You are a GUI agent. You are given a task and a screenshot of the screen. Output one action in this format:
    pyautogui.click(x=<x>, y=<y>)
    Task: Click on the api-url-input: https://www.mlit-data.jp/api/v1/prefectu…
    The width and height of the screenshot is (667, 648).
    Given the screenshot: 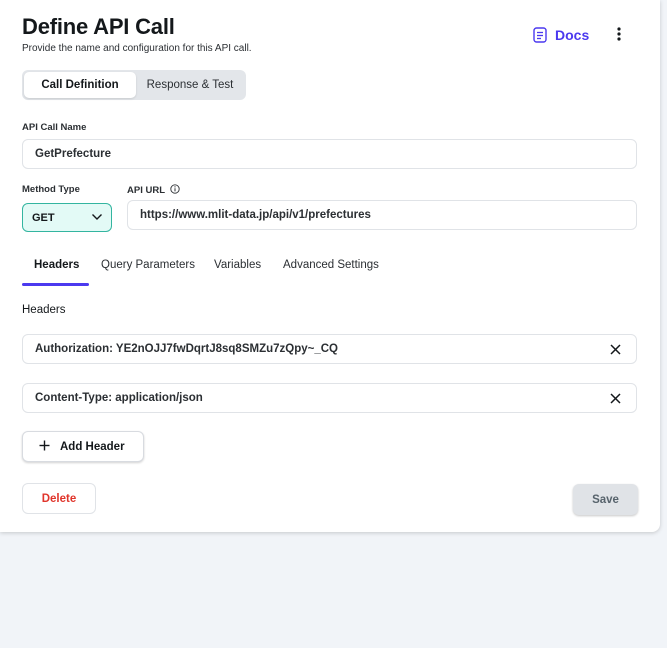 What is the action you would take?
    pyautogui.click(x=382, y=215)
    